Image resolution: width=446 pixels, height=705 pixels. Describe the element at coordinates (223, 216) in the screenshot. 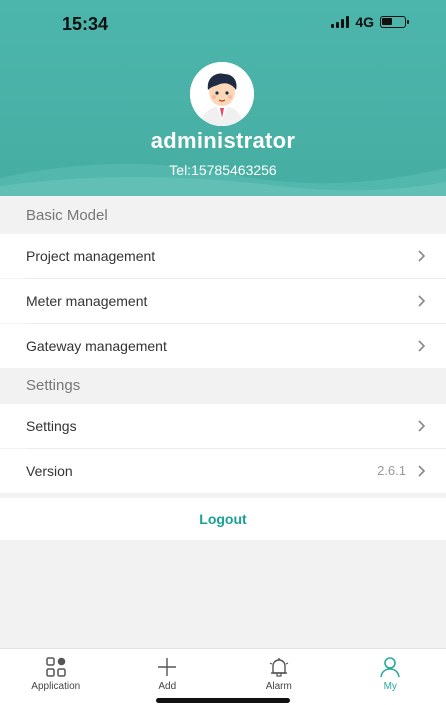

I see `section-title-basic-model: Basic Model` at that location.